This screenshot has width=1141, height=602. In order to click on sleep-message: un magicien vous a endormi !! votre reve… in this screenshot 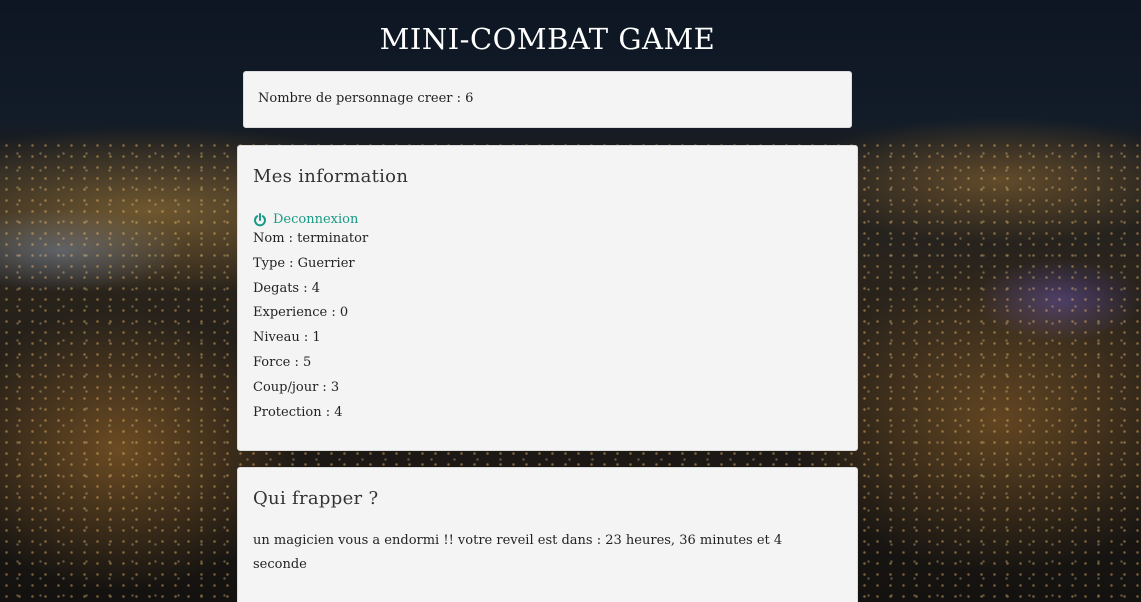, I will do `click(518, 552)`.